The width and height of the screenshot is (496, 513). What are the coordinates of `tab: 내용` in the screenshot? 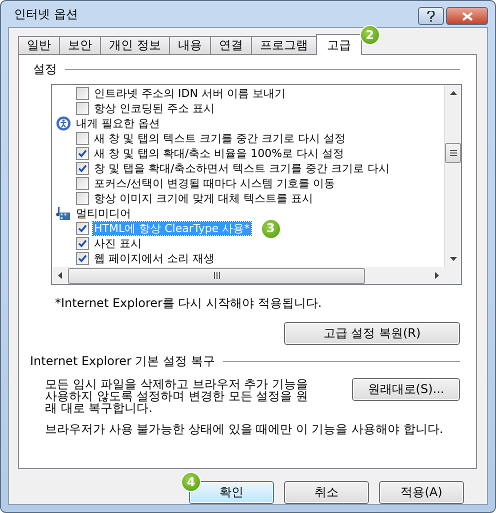 It's located at (189, 45).